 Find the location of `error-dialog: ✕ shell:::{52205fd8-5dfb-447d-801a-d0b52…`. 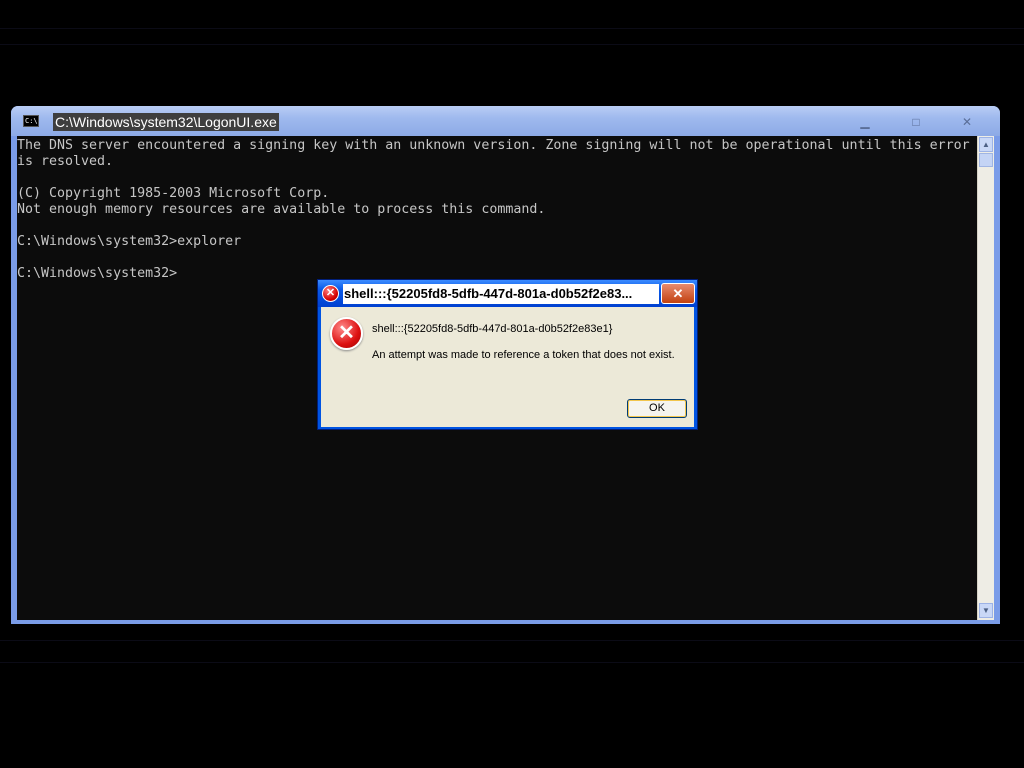

error-dialog: ✕ shell:::{52205fd8-5dfb-447d-801a-d0b52… is located at coordinates (507, 354).